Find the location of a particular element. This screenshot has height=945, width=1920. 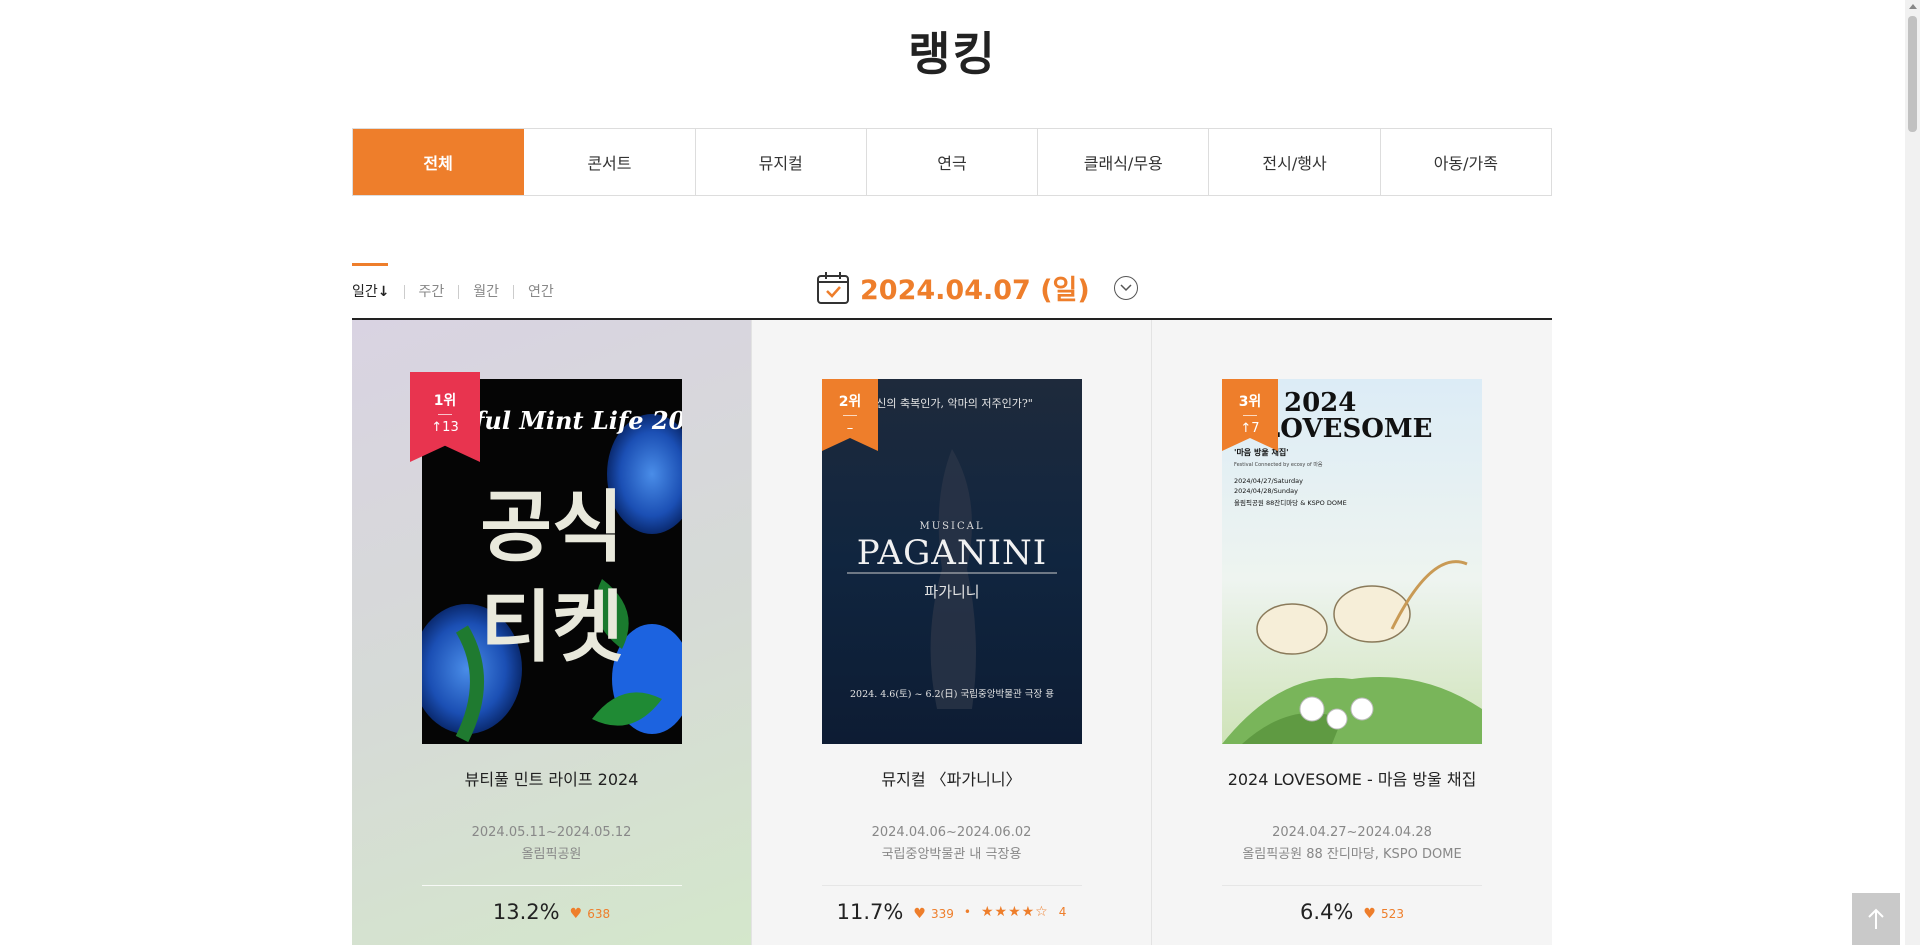

tab-all: 전체 is located at coordinates (439, 162).